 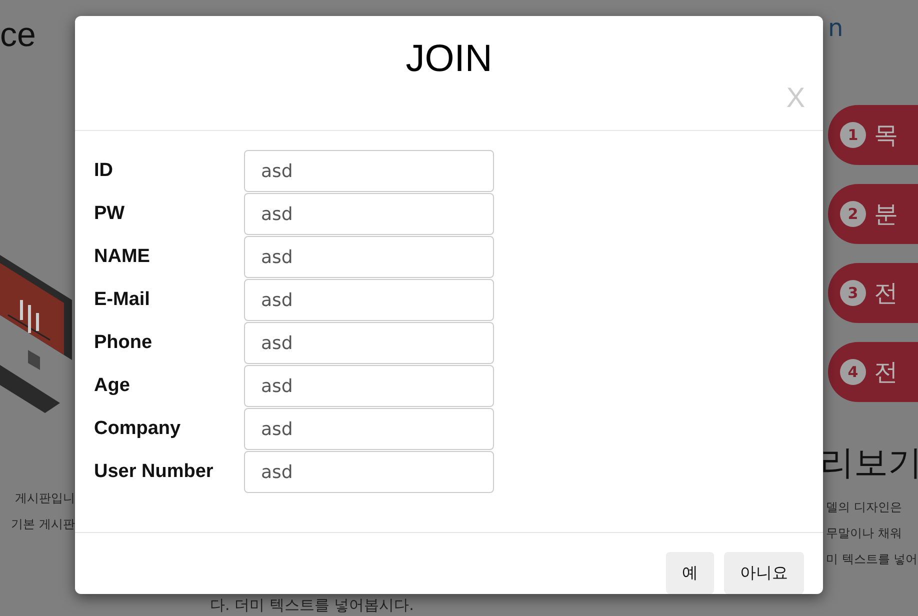 What do you see at coordinates (764, 573) in the screenshot?
I see `no-button: 아니요` at bounding box center [764, 573].